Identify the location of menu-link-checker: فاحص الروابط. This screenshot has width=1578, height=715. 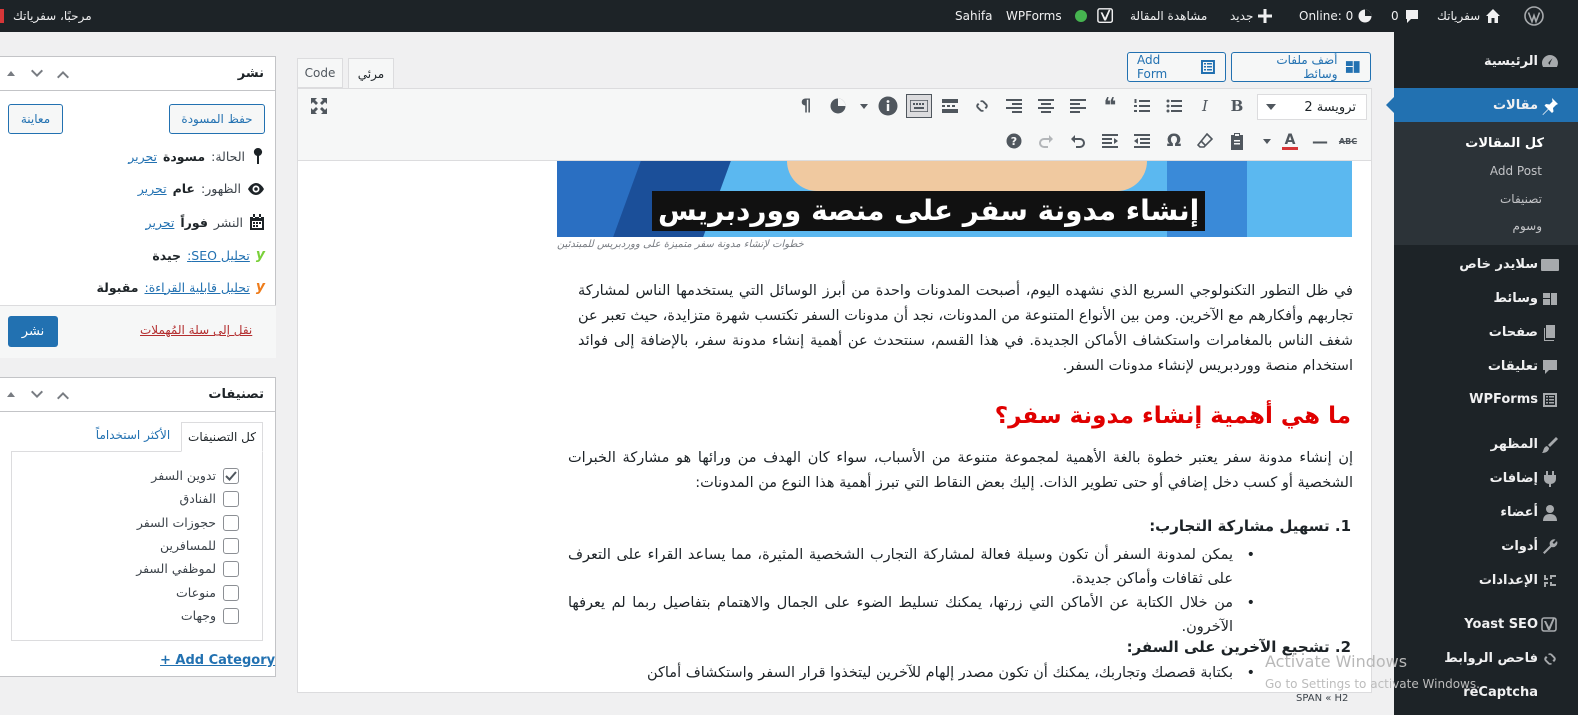
(1486, 658).